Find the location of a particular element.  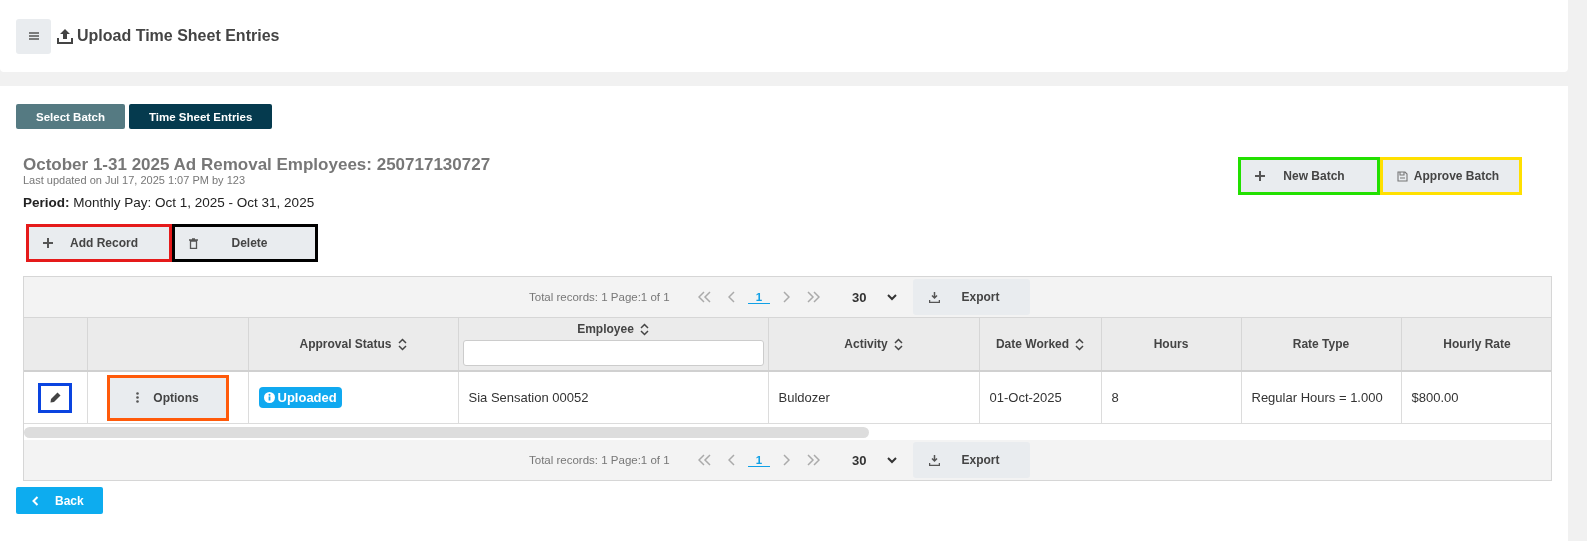

table-cell: Buldozer is located at coordinates (873, 397).